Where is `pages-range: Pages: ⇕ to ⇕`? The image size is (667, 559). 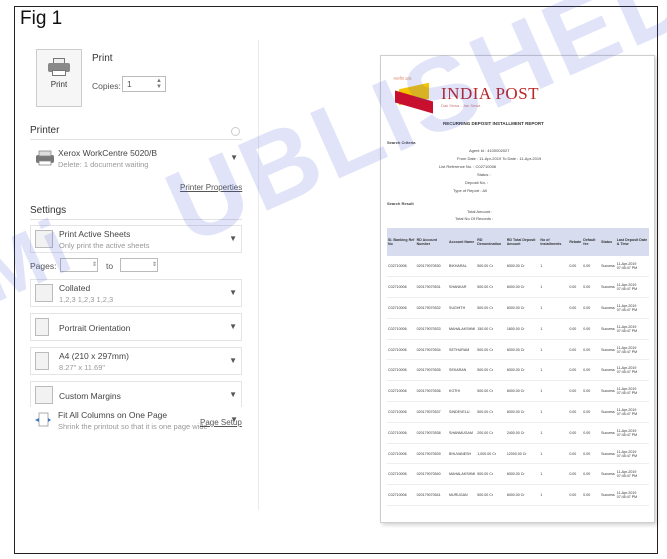
pages-range: Pages: ⇕ to ⇕ is located at coordinates (94, 265).